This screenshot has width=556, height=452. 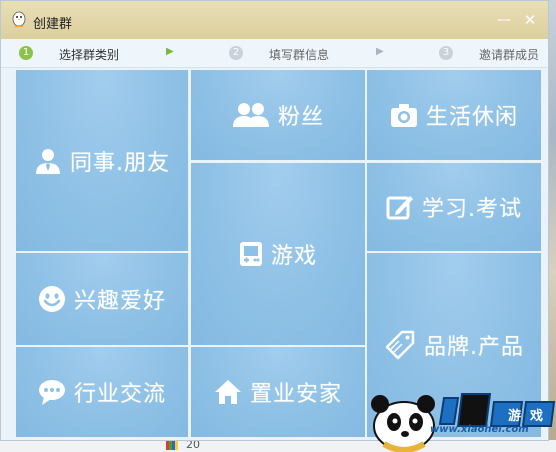 I want to click on house-icon, so click(x=227, y=392).